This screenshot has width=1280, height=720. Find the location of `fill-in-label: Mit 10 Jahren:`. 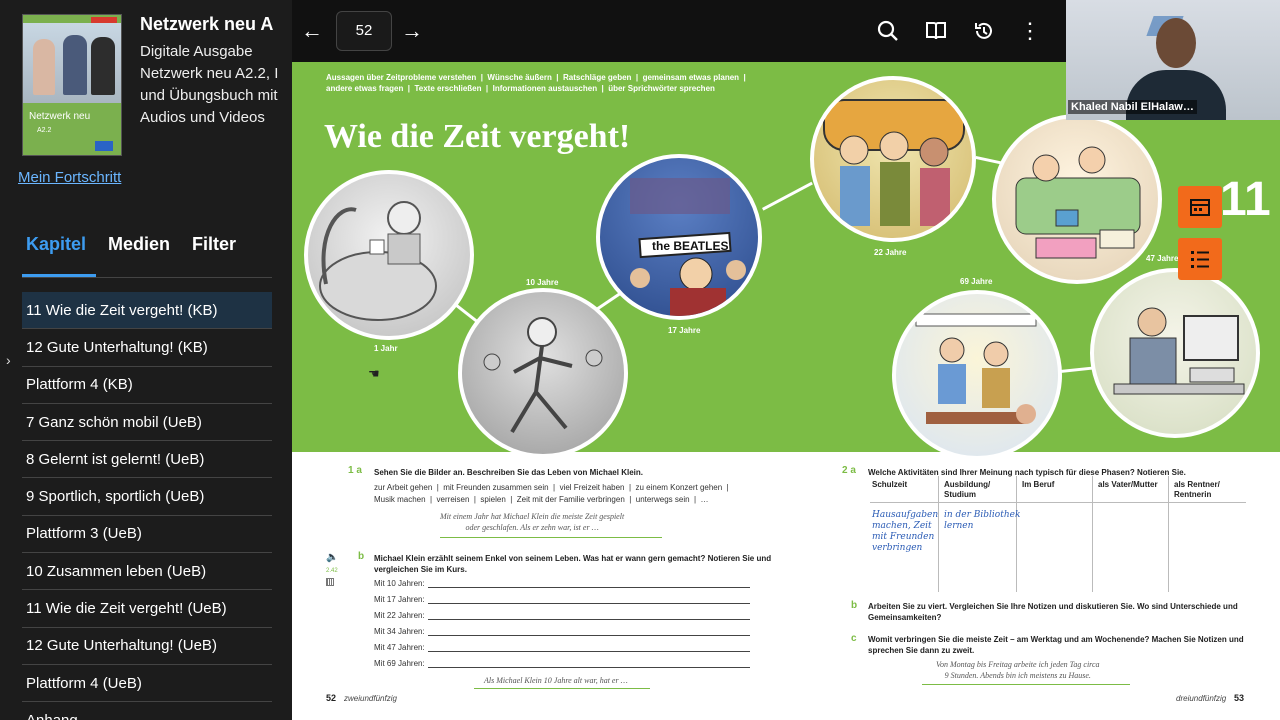

fill-in-label: Mit 10 Jahren: is located at coordinates (399, 583).